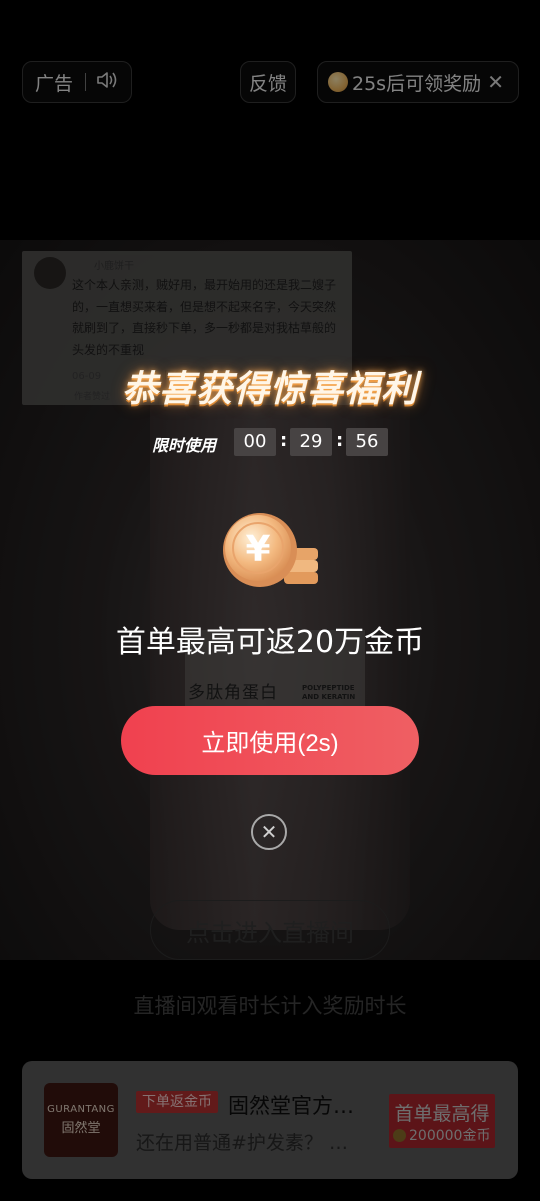 The width and height of the screenshot is (540, 1201). What do you see at coordinates (311, 442) in the screenshot?
I see `countdown-minutes: 29` at bounding box center [311, 442].